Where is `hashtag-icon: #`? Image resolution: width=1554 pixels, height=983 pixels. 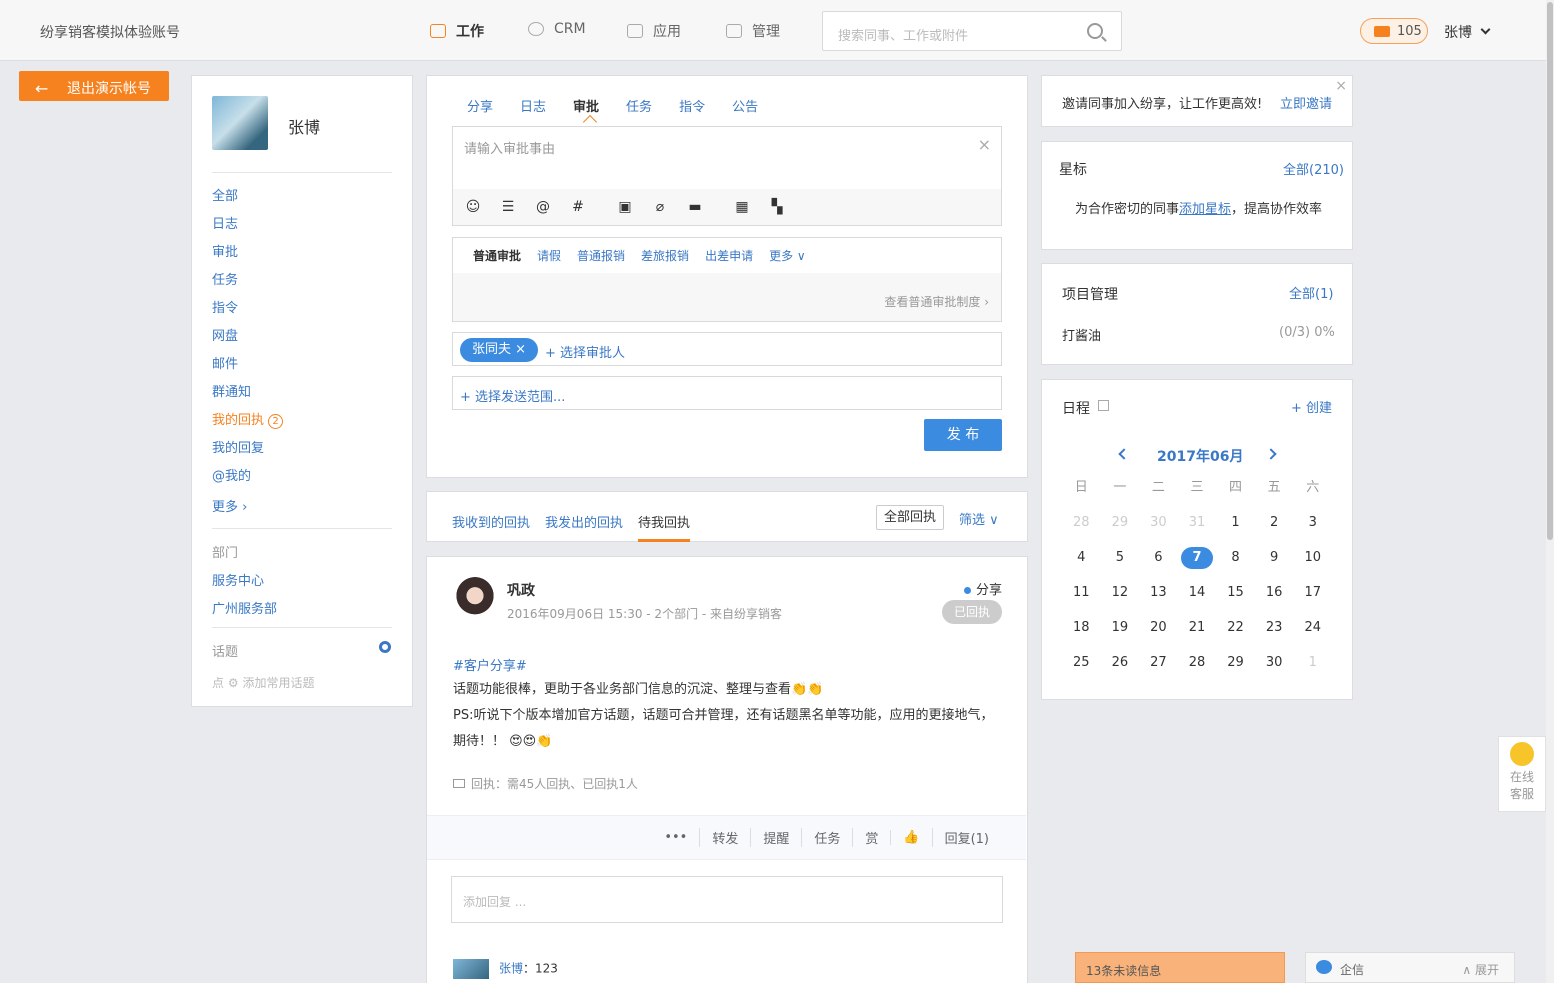 hashtag-icon: # is located at coordinates (578, 207).